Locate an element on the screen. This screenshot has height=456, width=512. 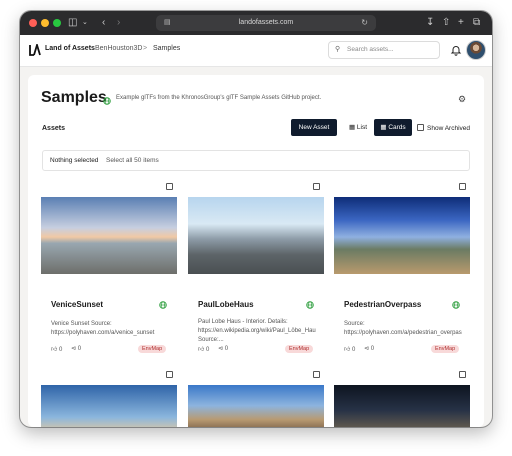
download-icon: ↧ is located at coordinates (430, 23).